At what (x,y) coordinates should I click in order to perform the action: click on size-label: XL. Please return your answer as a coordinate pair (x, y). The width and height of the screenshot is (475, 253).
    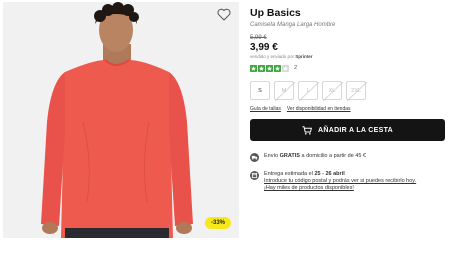
    Looking at the image, I should click on (332, 90).